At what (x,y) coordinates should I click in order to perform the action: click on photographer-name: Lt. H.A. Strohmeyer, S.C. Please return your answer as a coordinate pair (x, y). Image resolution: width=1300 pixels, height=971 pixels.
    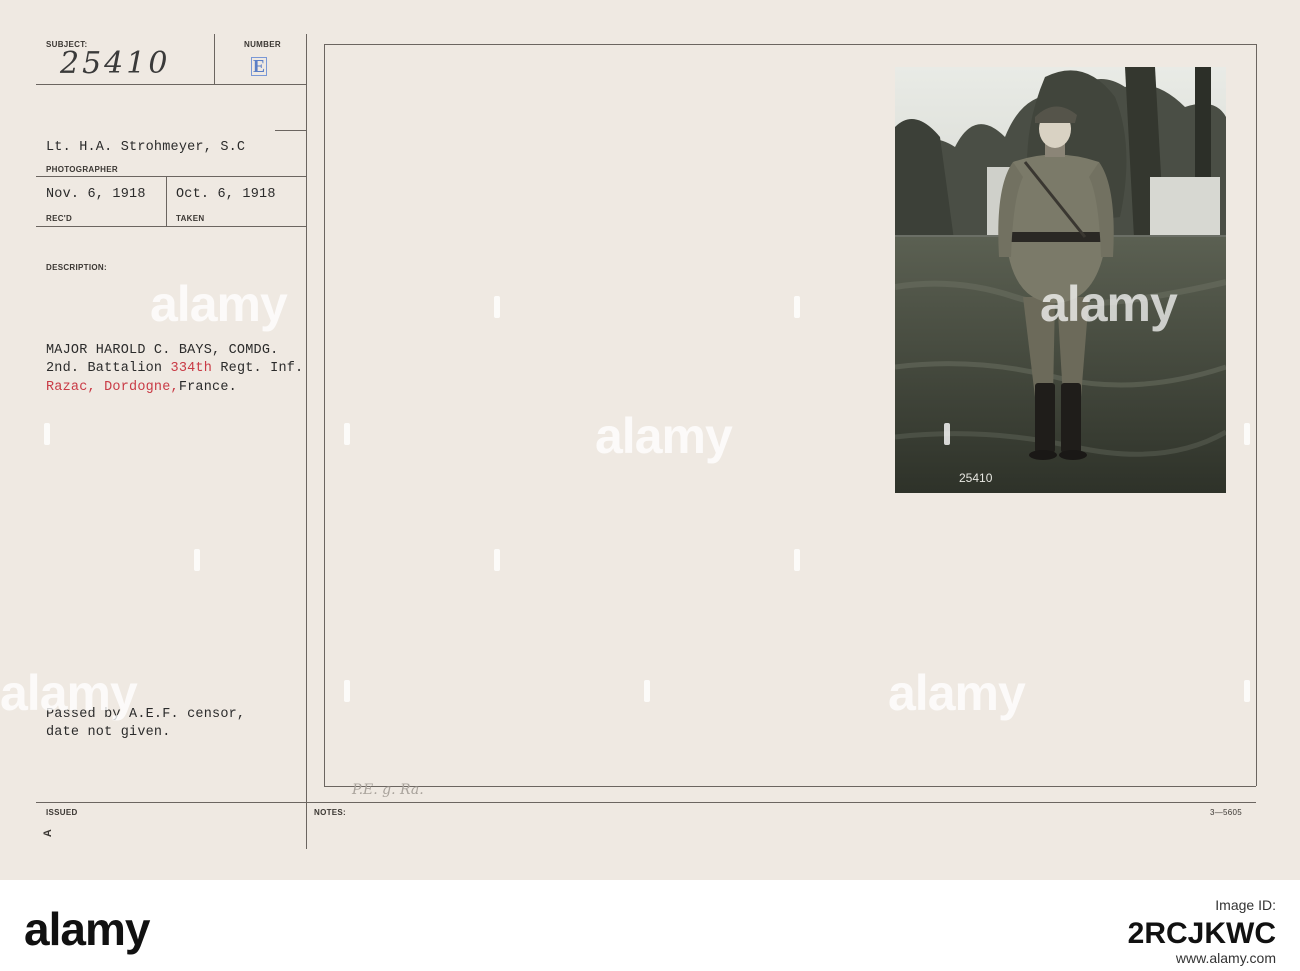
    Looking at the image, I should click on (146, 147).